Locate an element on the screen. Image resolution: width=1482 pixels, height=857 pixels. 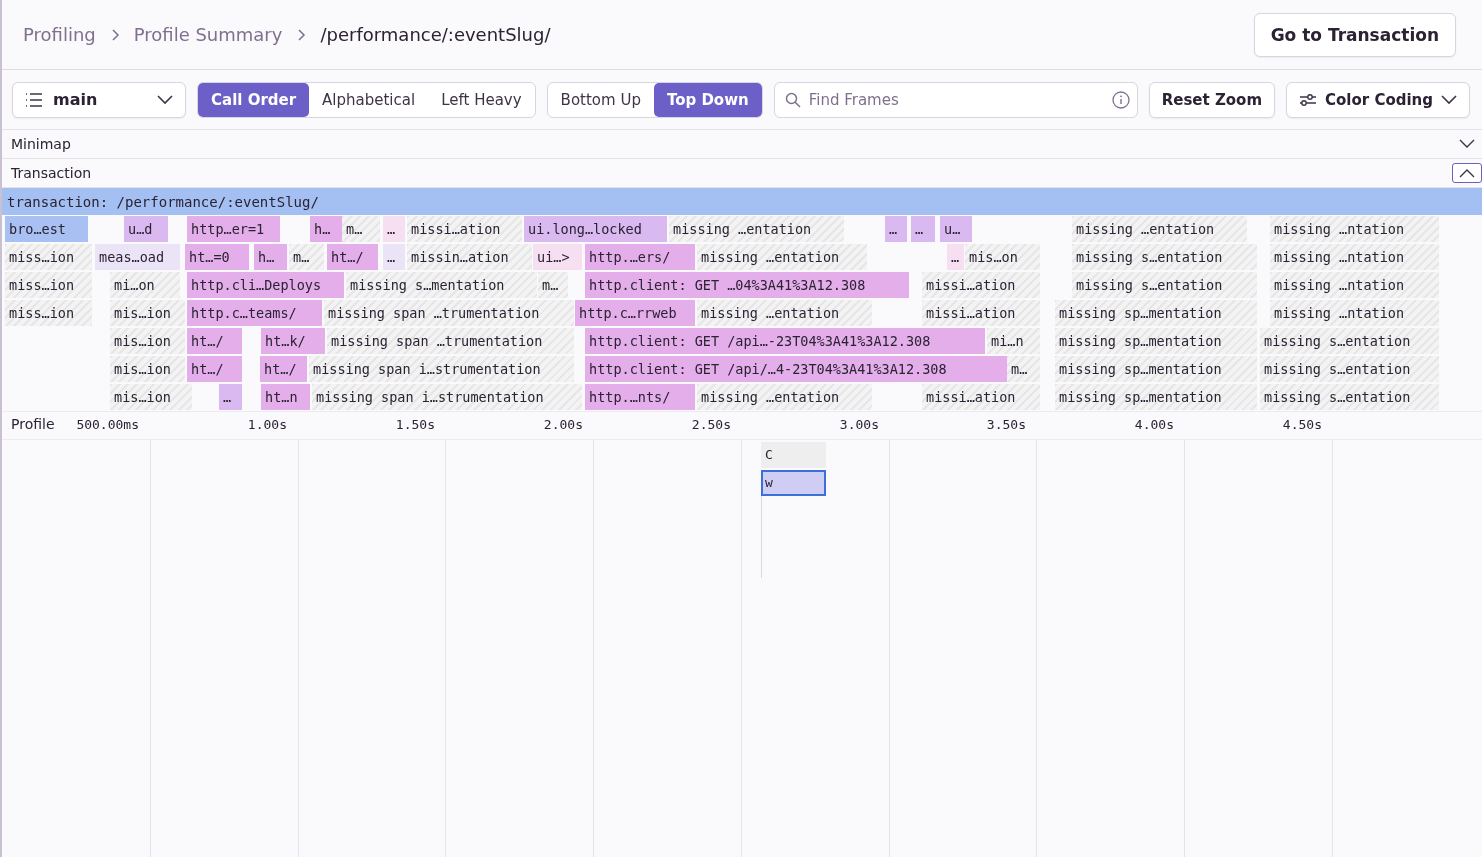
sliders-icon is located at coordinates (1308, 99).